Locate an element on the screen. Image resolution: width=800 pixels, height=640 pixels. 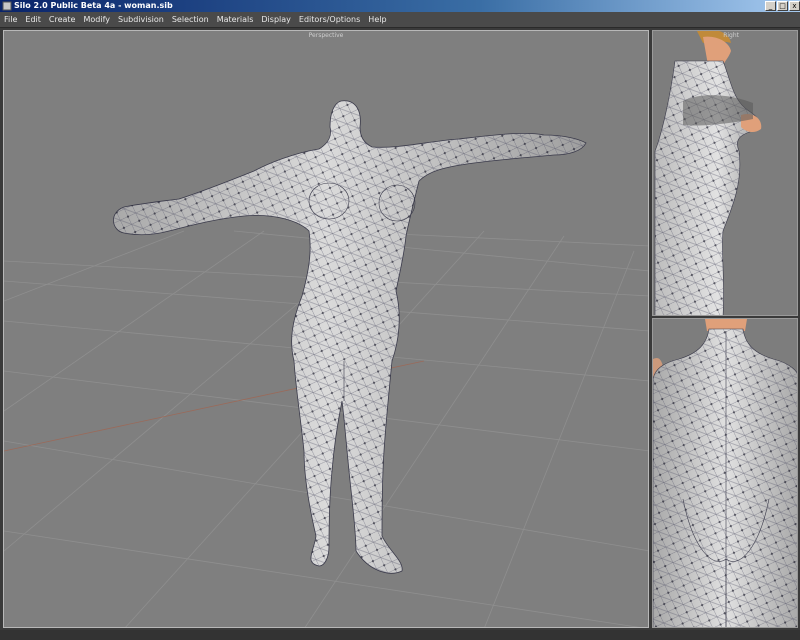
back-scene is located at coordinates (725, 473).